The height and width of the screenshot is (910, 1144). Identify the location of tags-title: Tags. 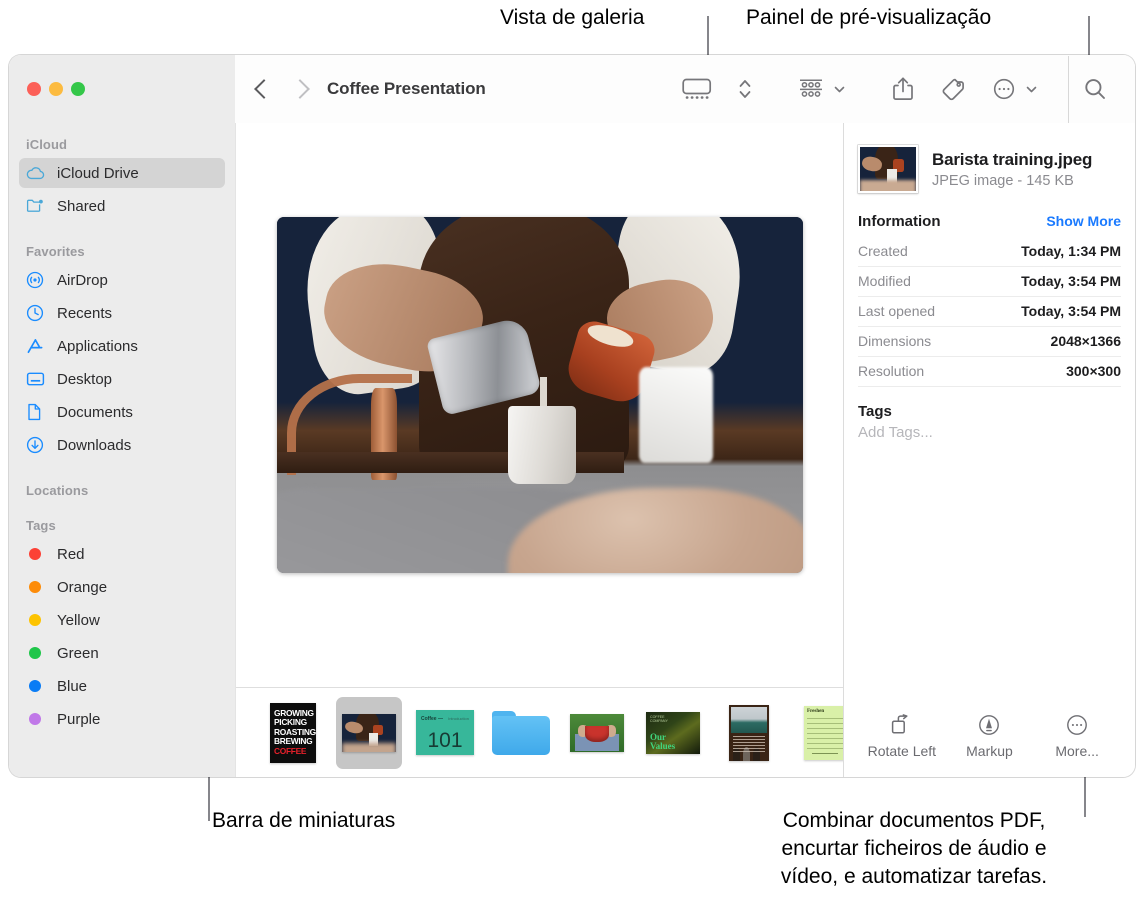
(875, 411).